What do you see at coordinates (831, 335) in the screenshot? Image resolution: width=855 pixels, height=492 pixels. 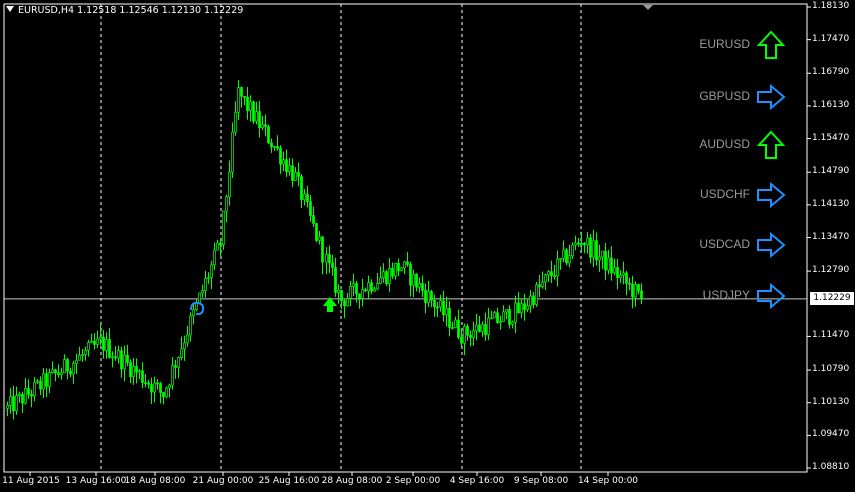 I see `price-label: 1.11470` at bounding box center [831, 335].